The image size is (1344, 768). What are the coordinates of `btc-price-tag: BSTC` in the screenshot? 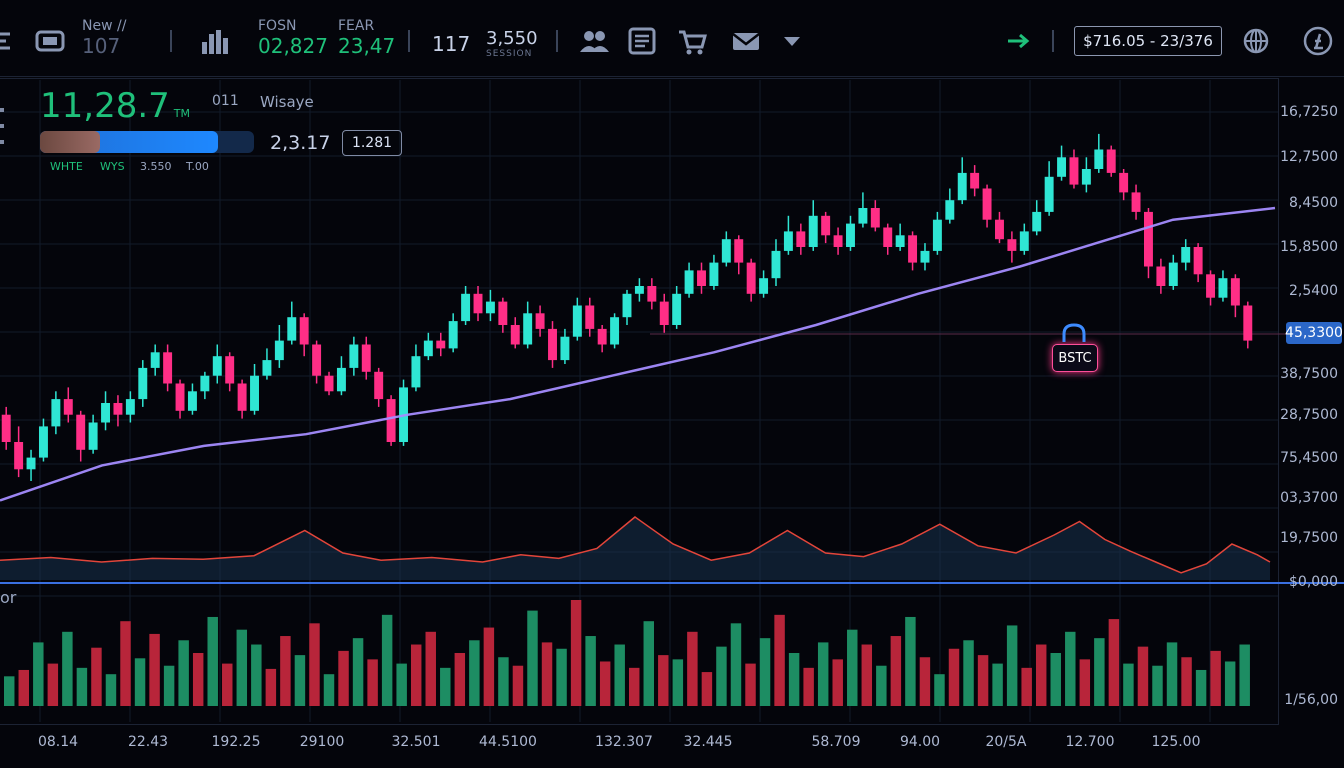 It's located at (1075, 358).